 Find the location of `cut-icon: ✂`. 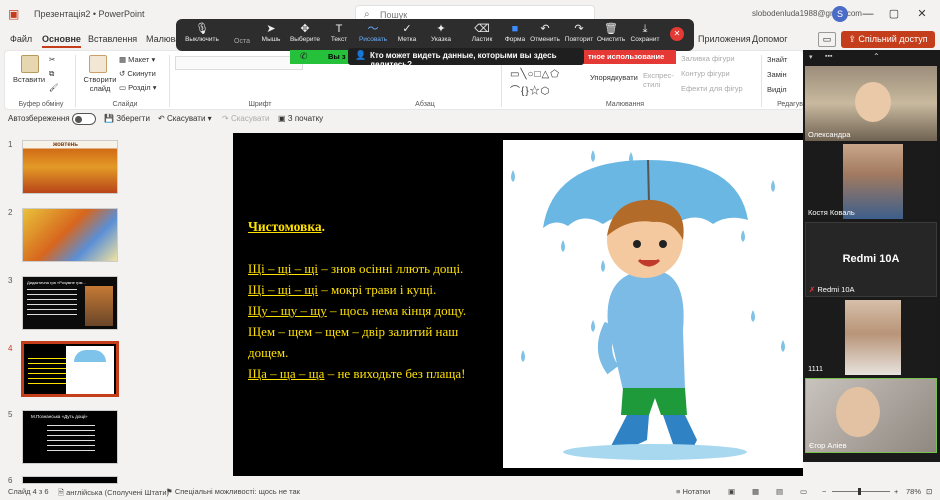

cut-icon: ✂ is located at coordinates (52, 59).